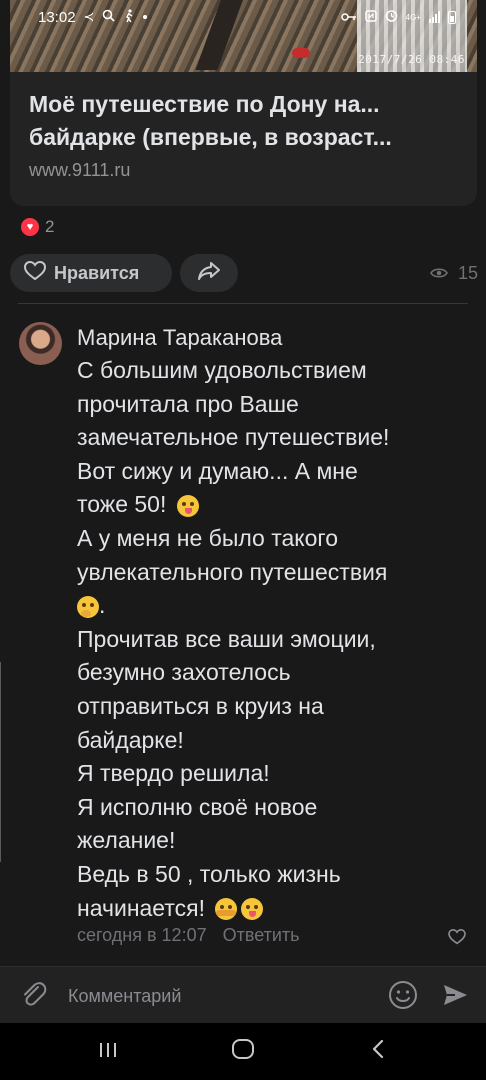 The width and height of the screenshot is (486, 1080). Describe the element at coordinates (467, 272) in the screenshot. I see `views-count: 15` at that location.